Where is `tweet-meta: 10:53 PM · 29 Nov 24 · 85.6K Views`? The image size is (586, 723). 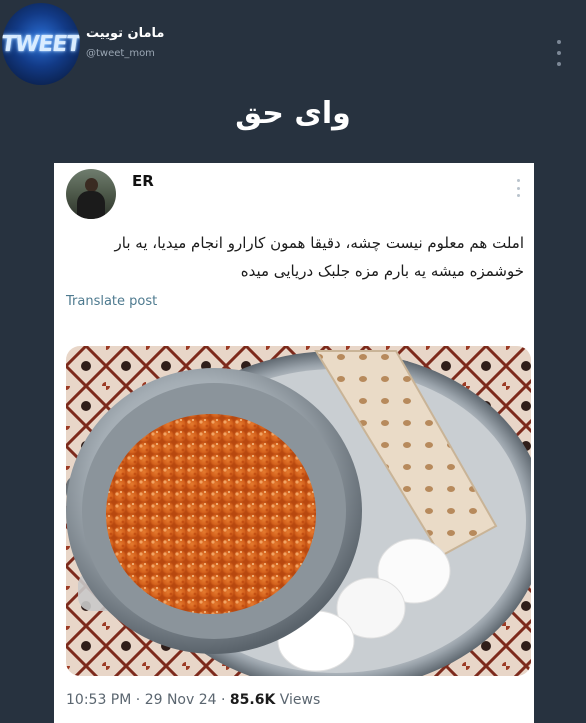
tweet-meta: 10:53 PM · 29 Nov 24 · 85.6K Views is located at coordinates (193, 700).